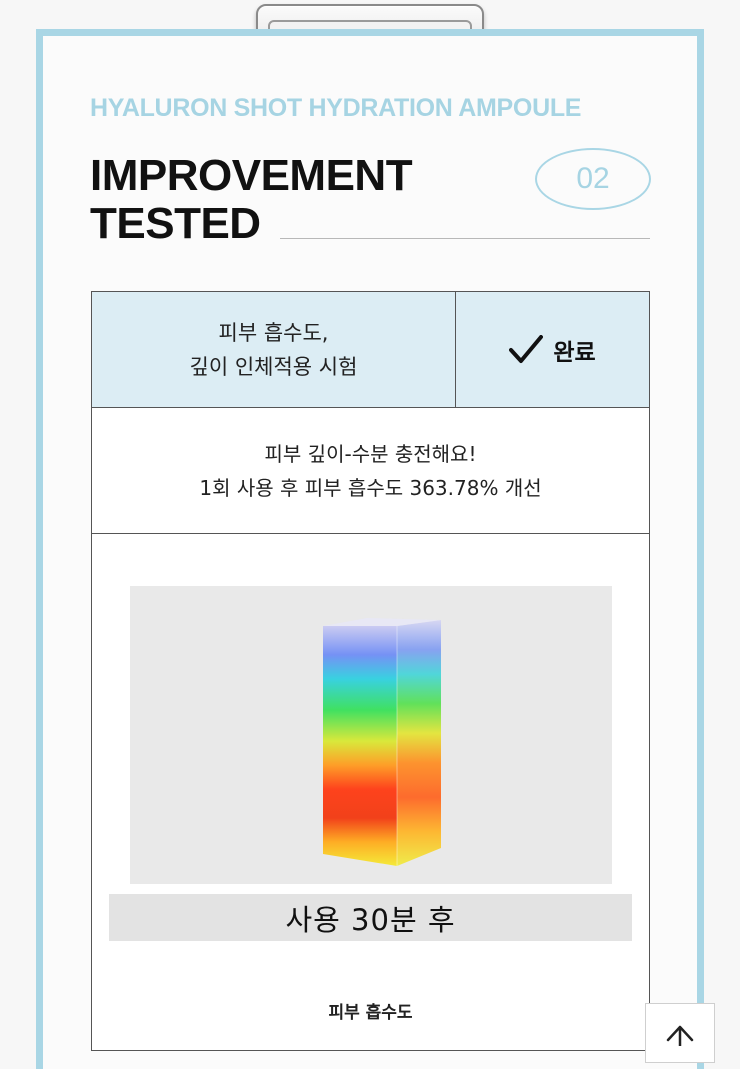 This screenshot has height=1069, width=740. What do you see at coordinates (680, 1036) in the screenshot?
I see `arrow-up-icon` at bounding box center [680, 1036].